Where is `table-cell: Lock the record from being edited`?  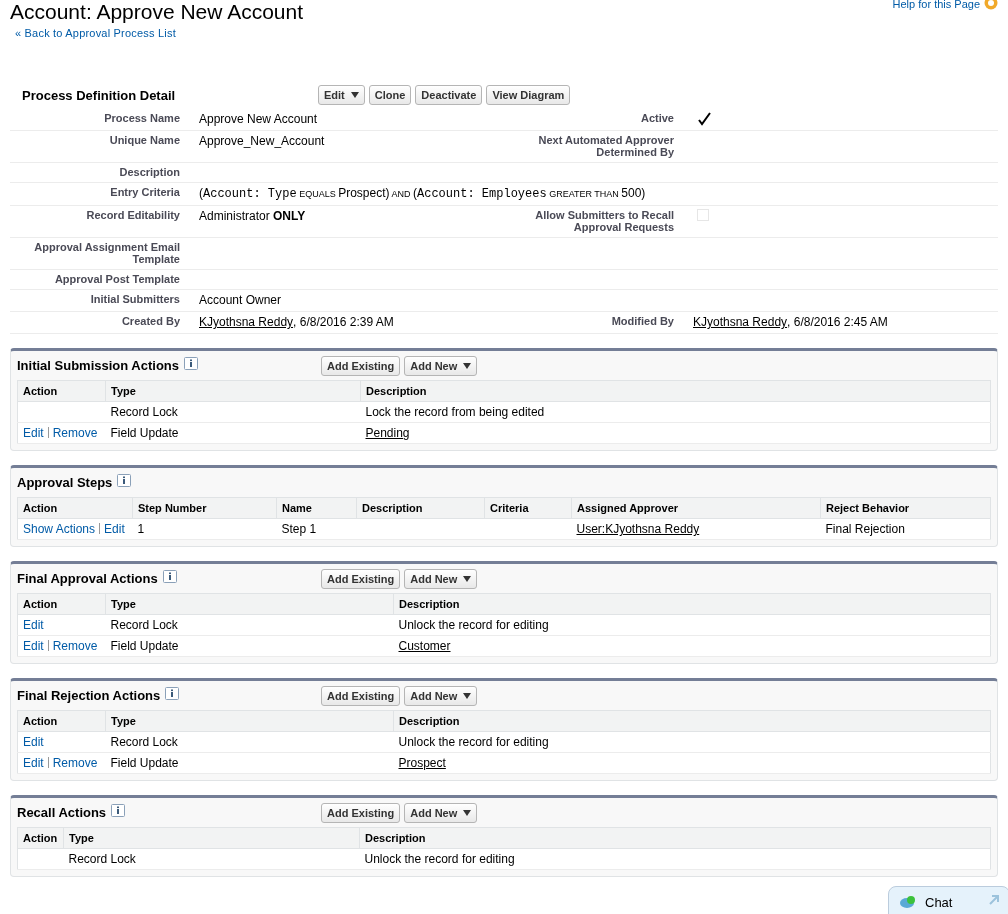 table-cell: Lock the record from being edited is located at coordinates (455, 412).